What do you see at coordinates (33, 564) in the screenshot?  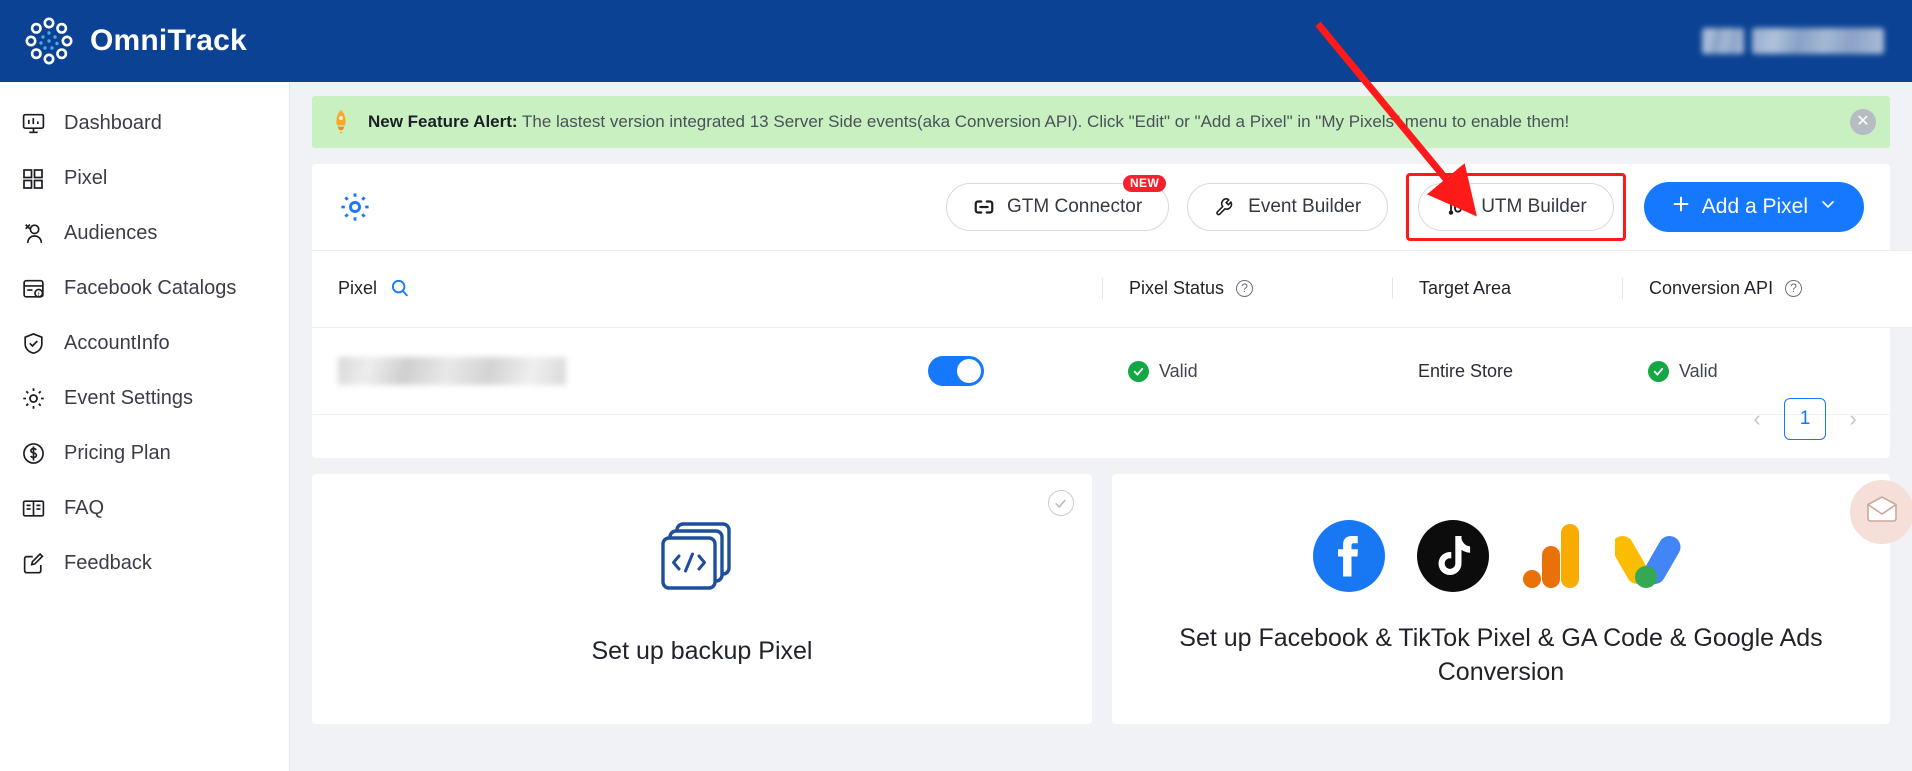 I see `edit-note-icon` at bounding box center [33, 564].